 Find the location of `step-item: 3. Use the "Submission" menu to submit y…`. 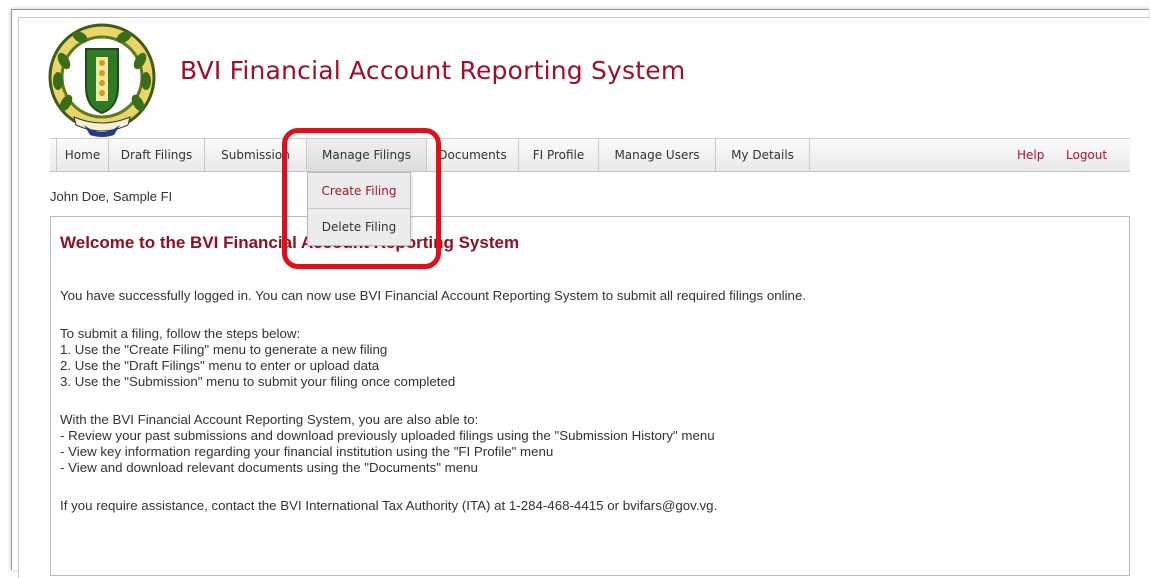

step-item: 3. Use the "Submission" menu to submit y… is located at coordinates (258, 381).